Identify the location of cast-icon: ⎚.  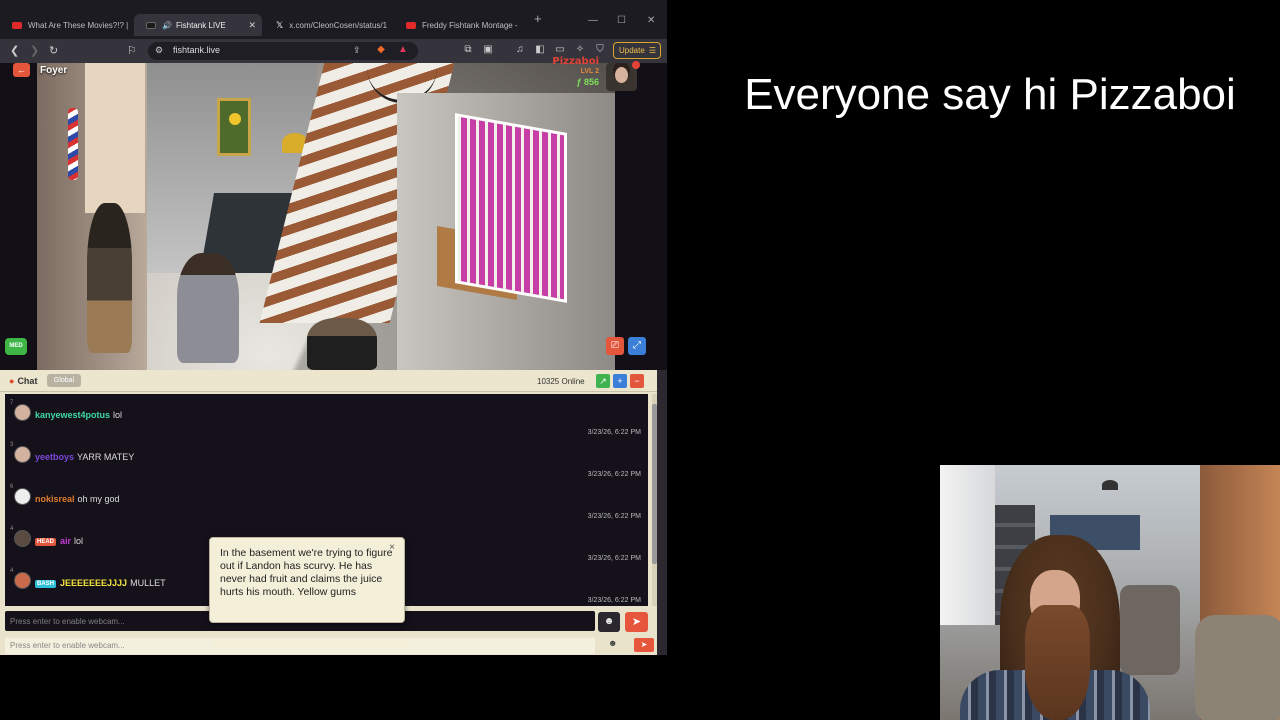
(615, 346).